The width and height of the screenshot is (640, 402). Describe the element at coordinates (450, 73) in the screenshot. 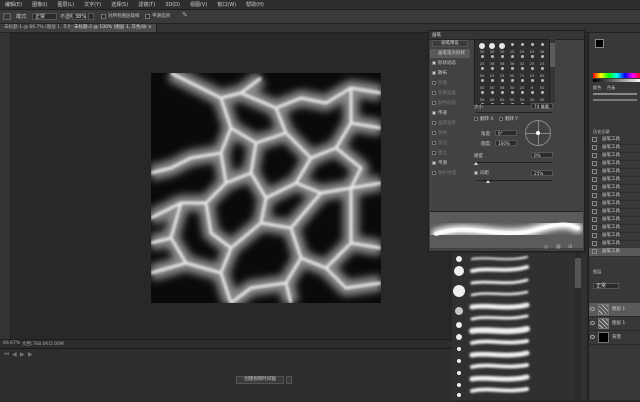

I see `brush-setting-item: 散布` at that location.